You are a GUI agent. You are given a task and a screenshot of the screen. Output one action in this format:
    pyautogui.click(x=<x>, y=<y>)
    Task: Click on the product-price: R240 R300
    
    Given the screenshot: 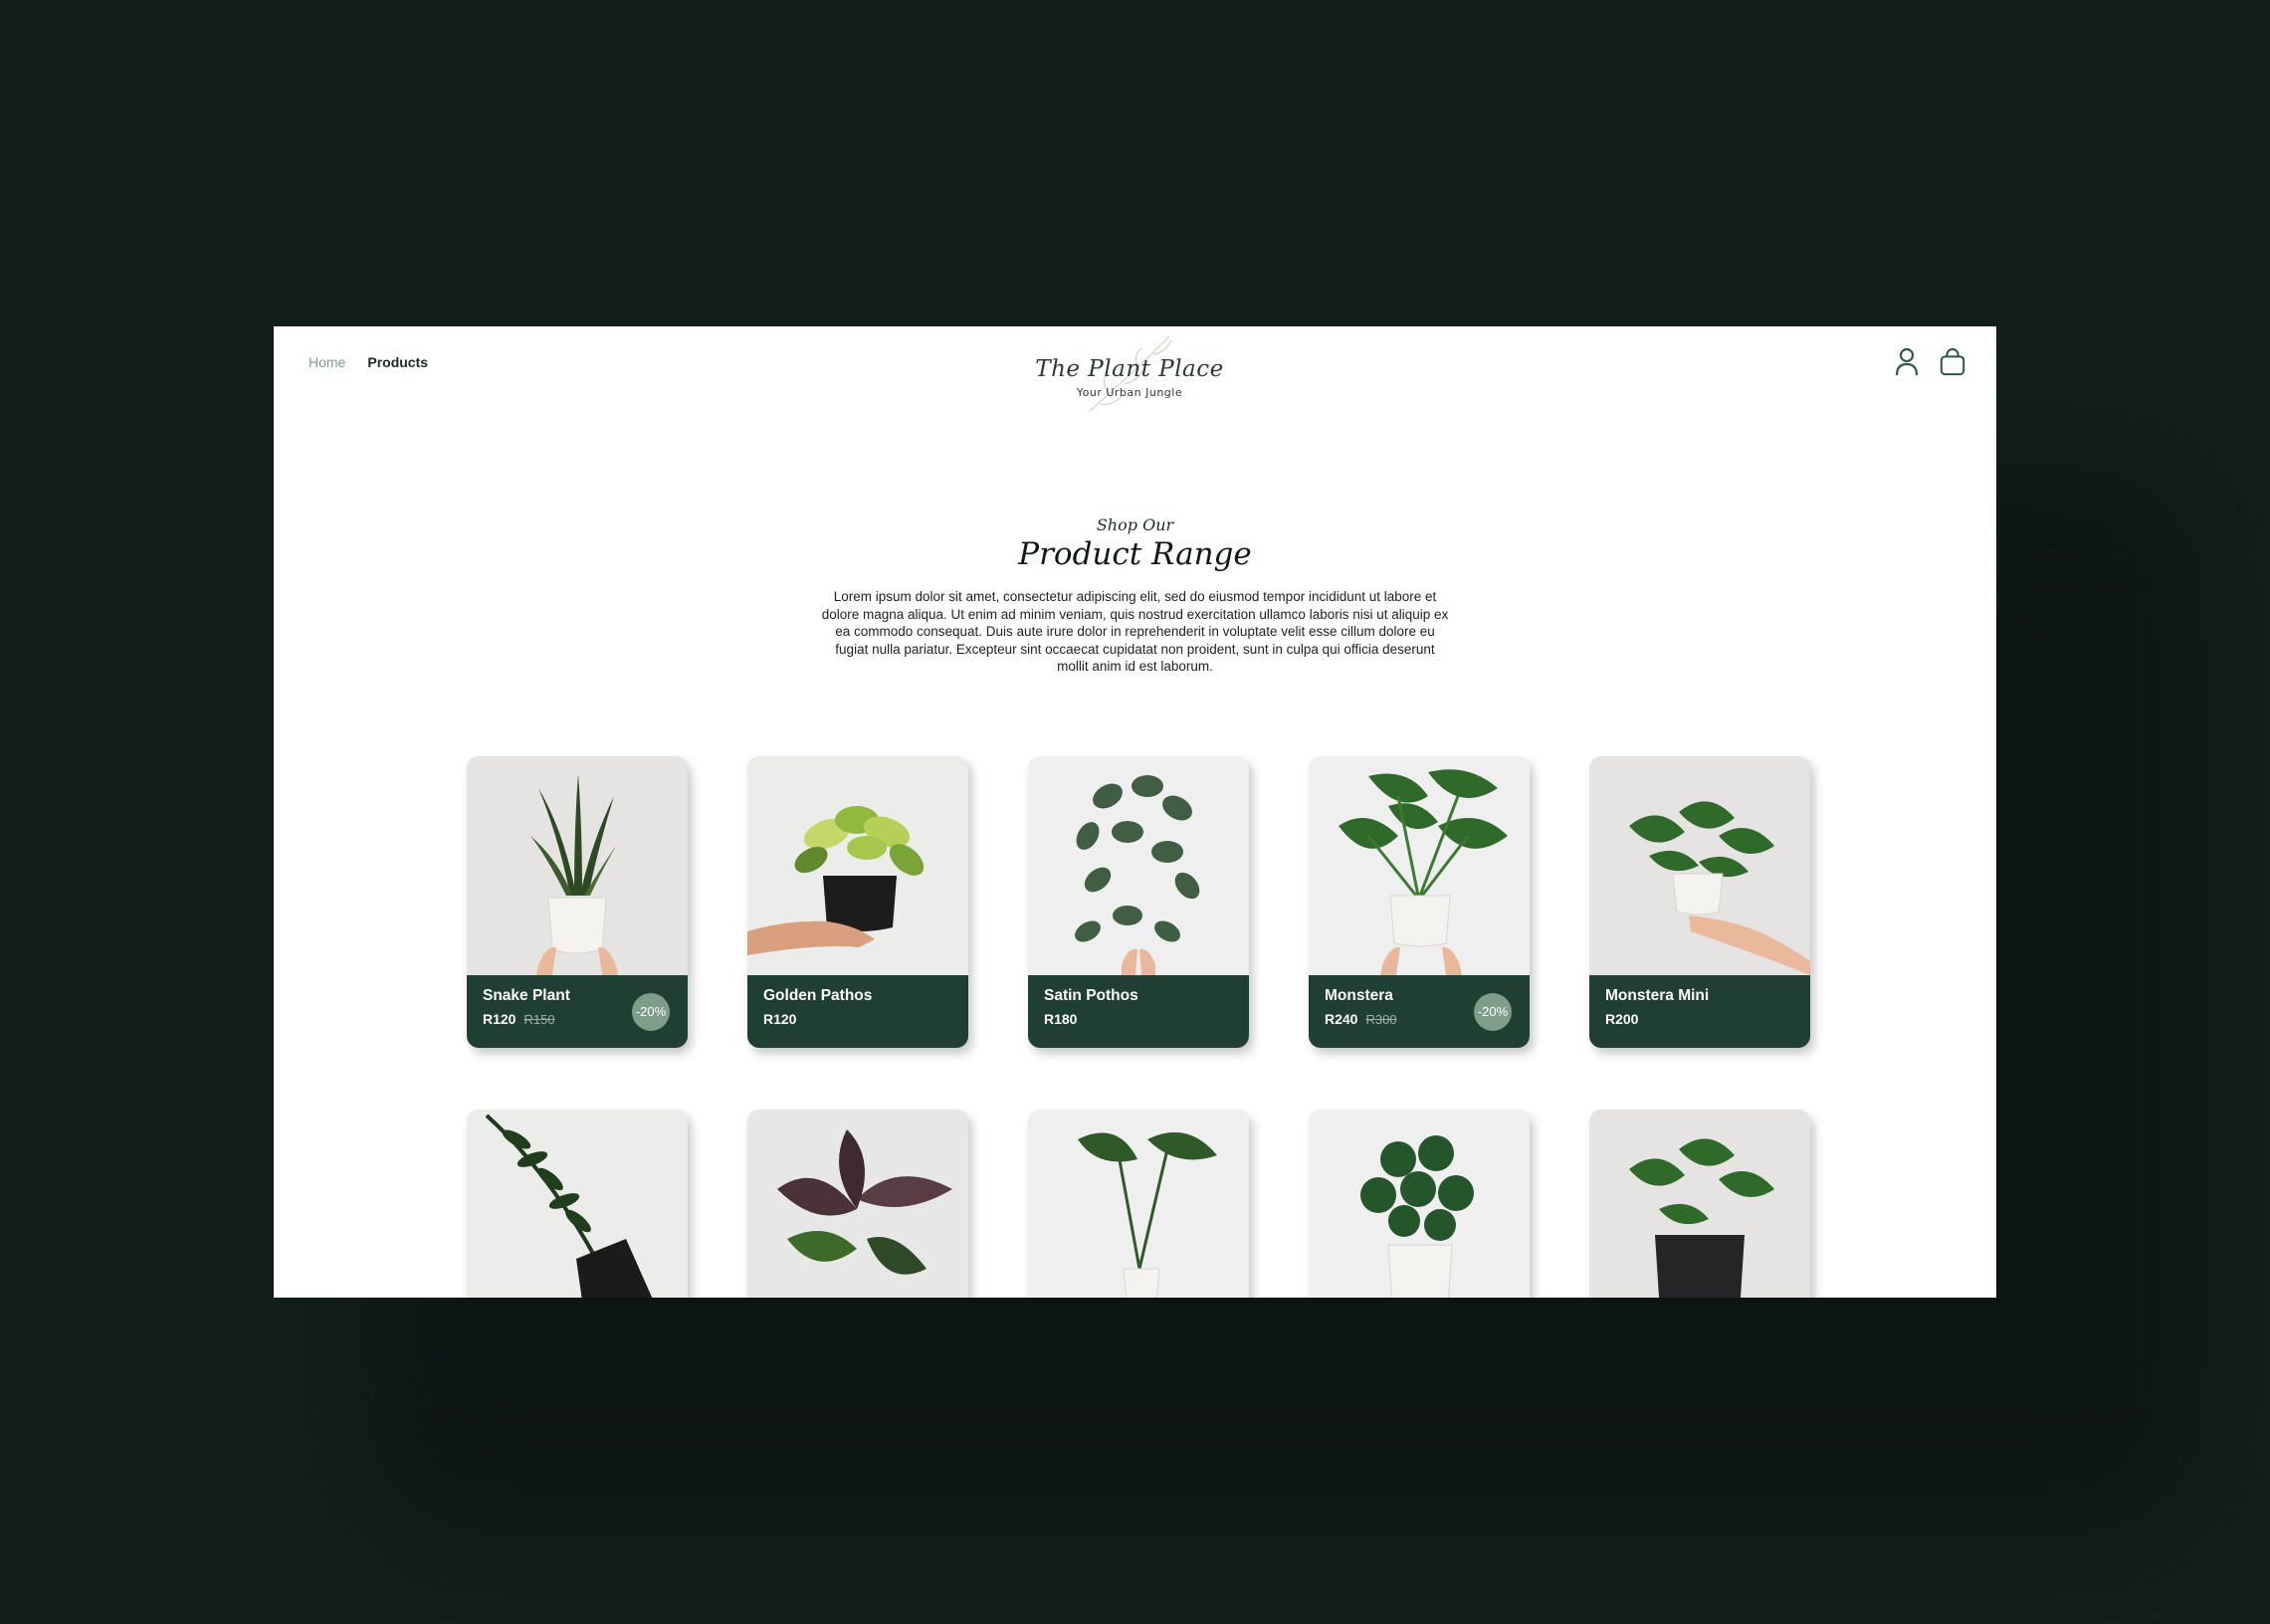 What is the action you would take?
    pyautogui.click(x=1361, y=1019)
    